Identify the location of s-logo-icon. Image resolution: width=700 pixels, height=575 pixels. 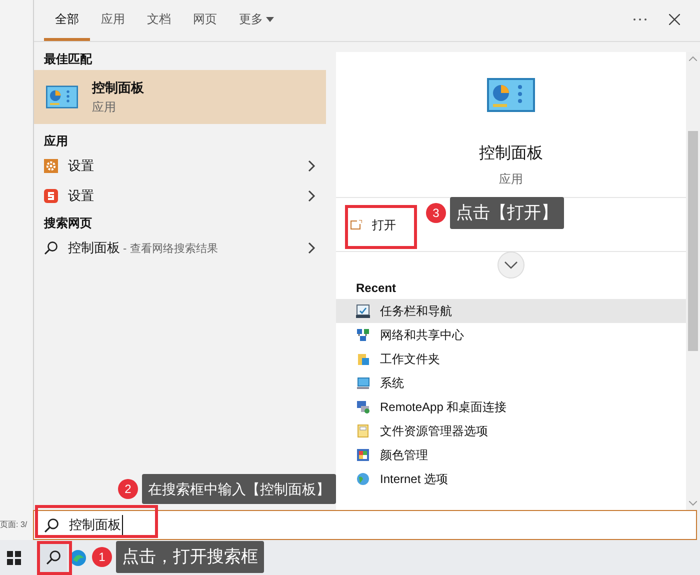
(51, 196).